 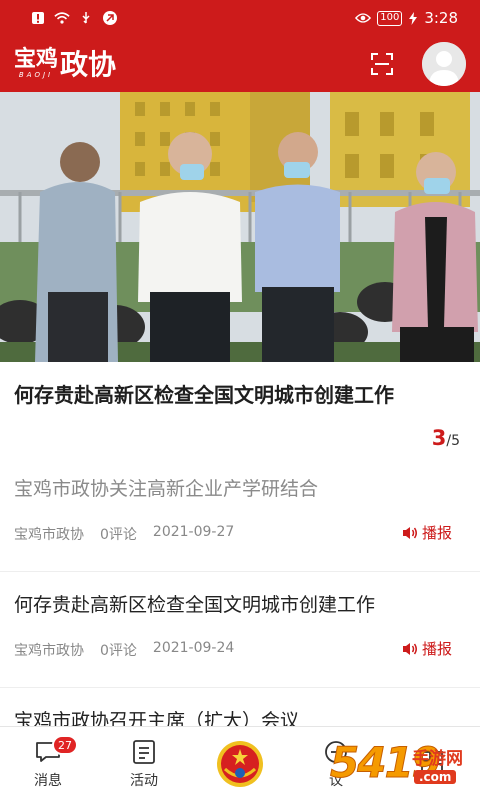 I want to click on user-avatar, so click(x=444, y=64).